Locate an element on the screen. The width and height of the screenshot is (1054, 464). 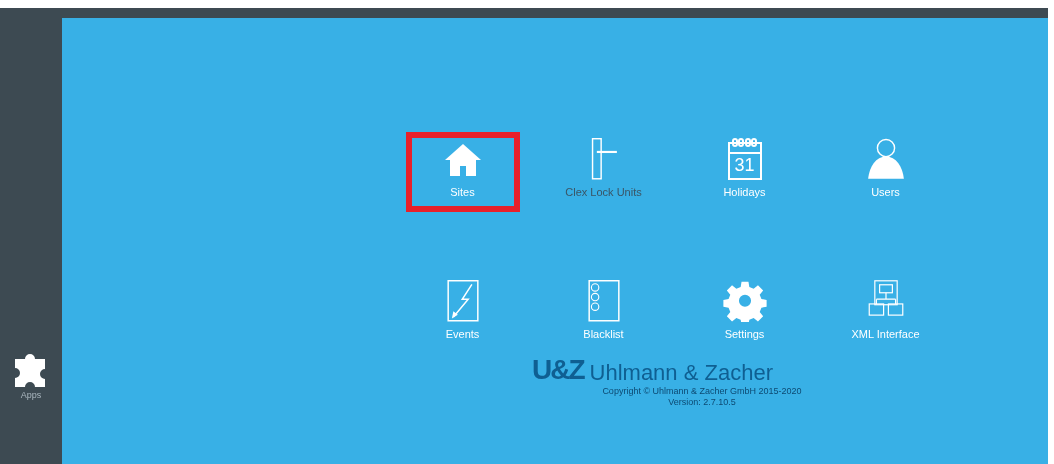
settings-icon is located at coordinates (744, 301).